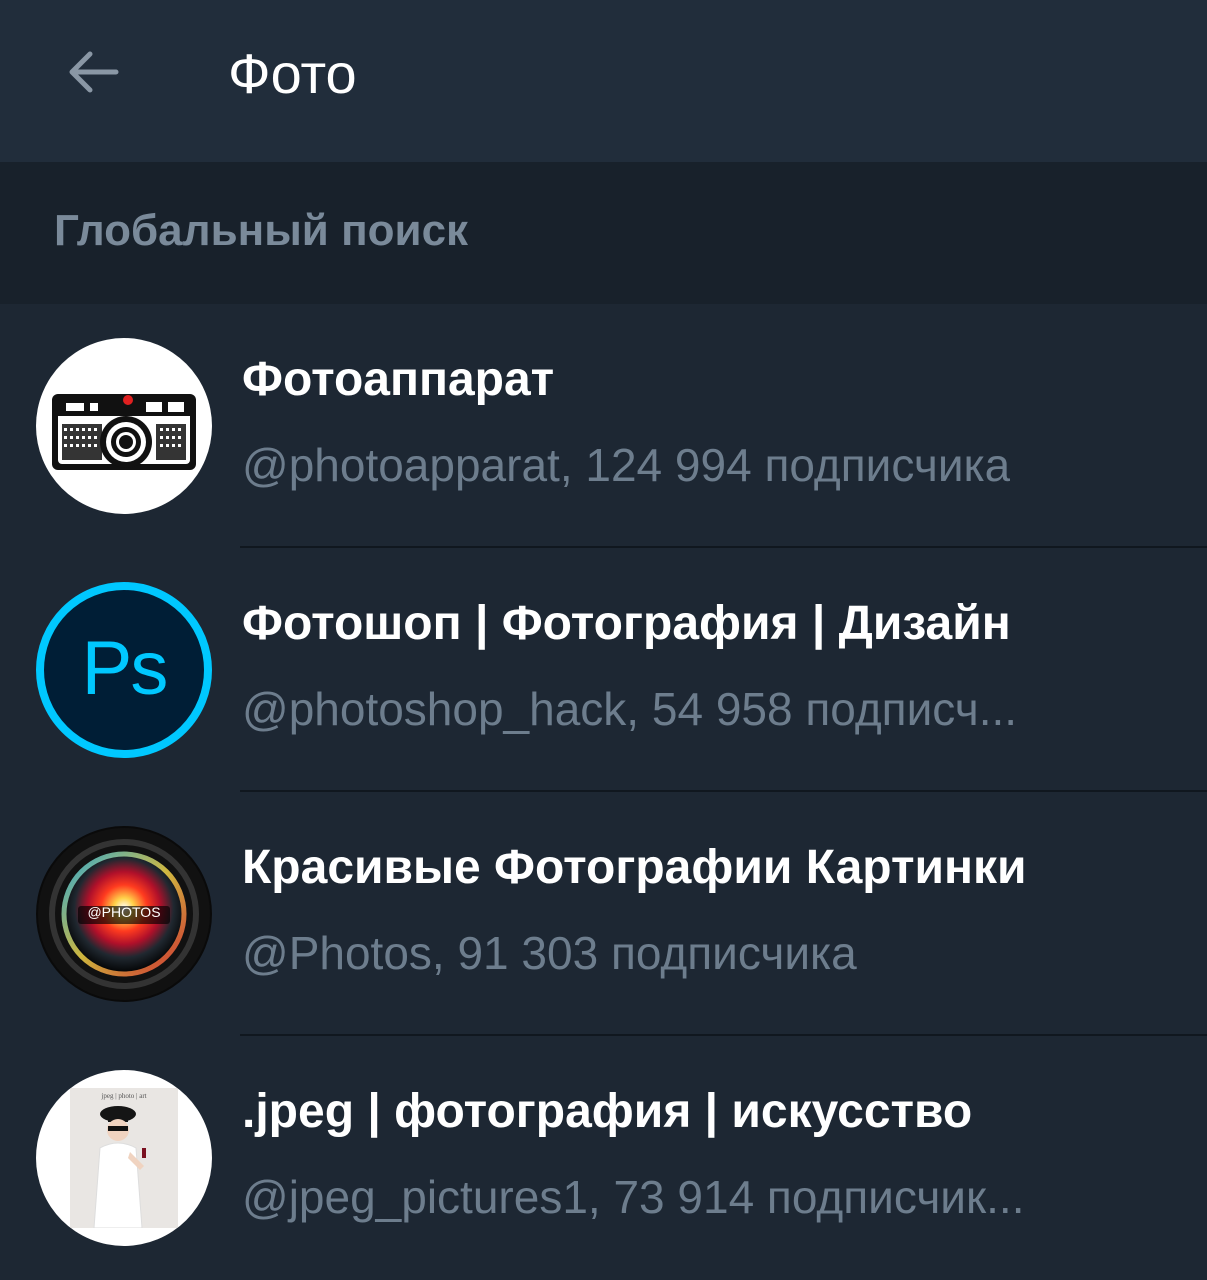  What do you see at coordinates (603, 81) in the screenshot?
I see `top-bar: Фото` at bounding box center [603, 81].